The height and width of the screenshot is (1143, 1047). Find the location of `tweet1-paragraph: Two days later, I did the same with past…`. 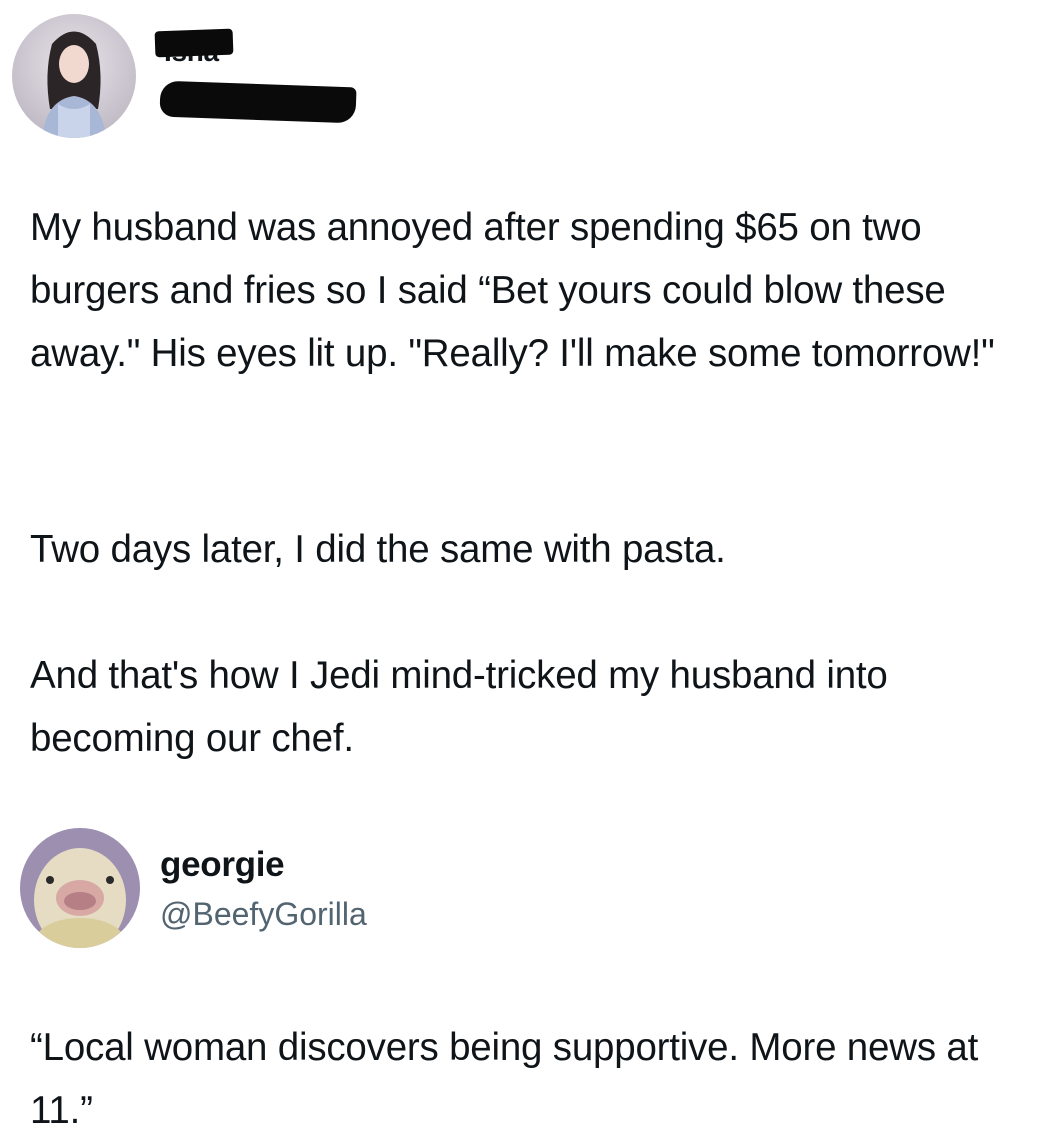

tweet1-paragraph: Two days later, I did the same with past… is located at coordinates (378, 549).